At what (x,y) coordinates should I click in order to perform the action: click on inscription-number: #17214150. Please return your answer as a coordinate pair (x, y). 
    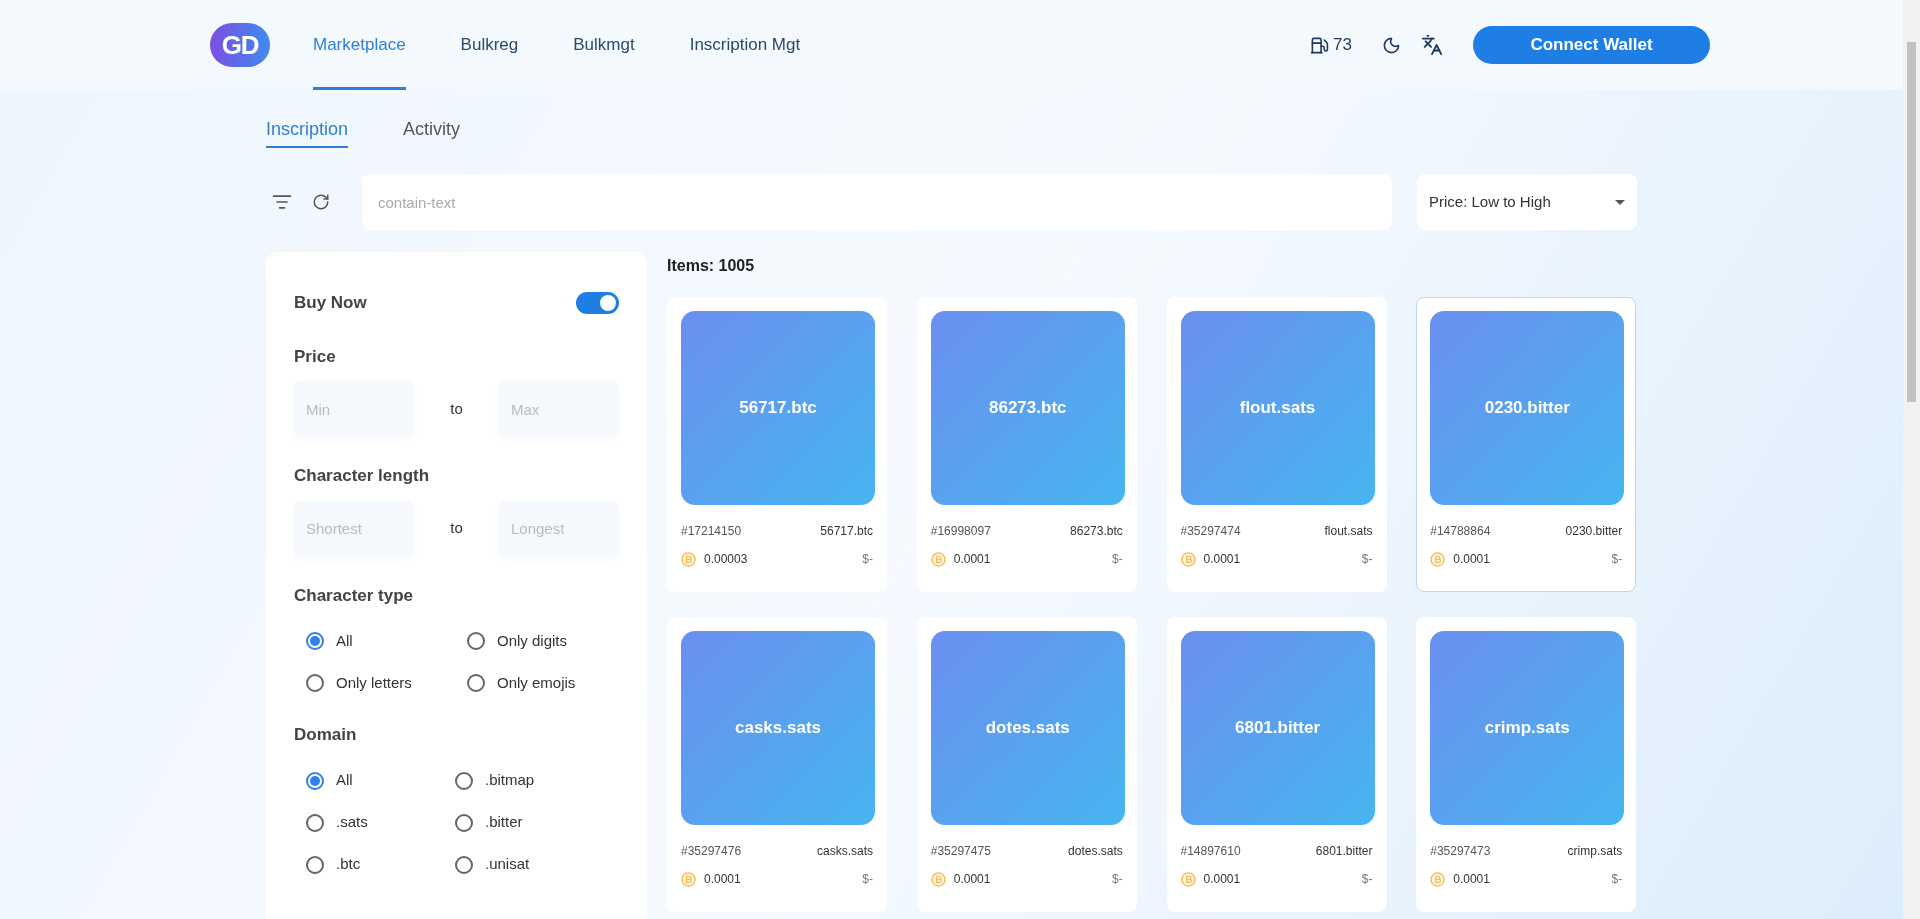
    Looking at the image, I should click on (711, 531).